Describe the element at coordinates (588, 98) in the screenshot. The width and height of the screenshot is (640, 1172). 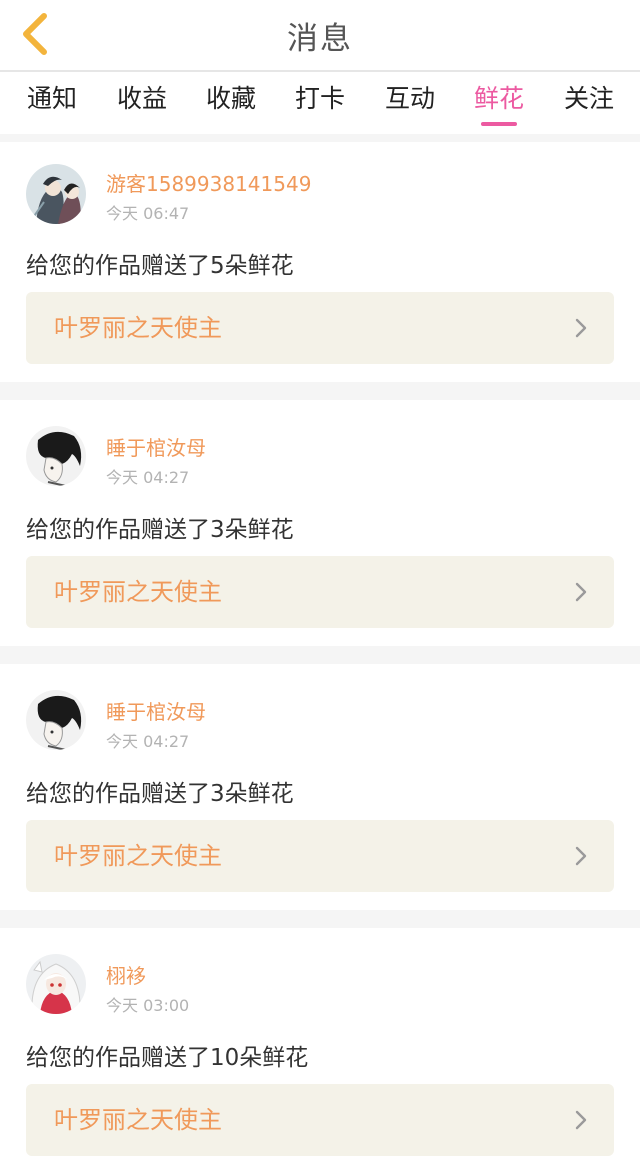
I see `tab-label: 关注` at that location.